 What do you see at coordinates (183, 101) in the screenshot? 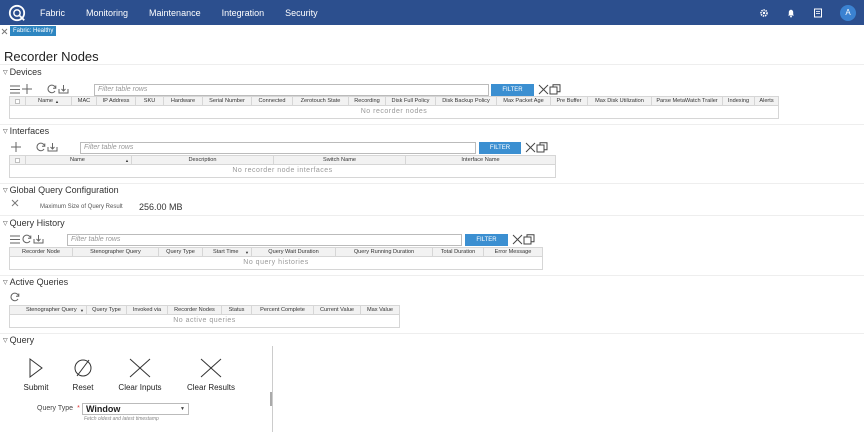
I see `column-header: Hardware` at bounding box center [183, 101].